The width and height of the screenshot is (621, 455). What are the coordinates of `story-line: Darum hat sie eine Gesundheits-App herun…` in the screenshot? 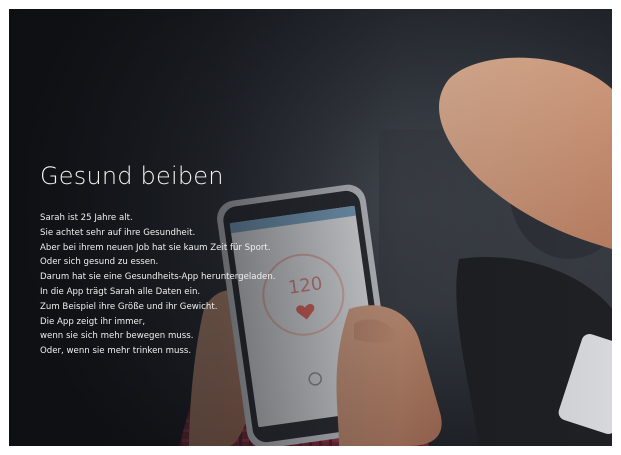 It's located at (158, 277).